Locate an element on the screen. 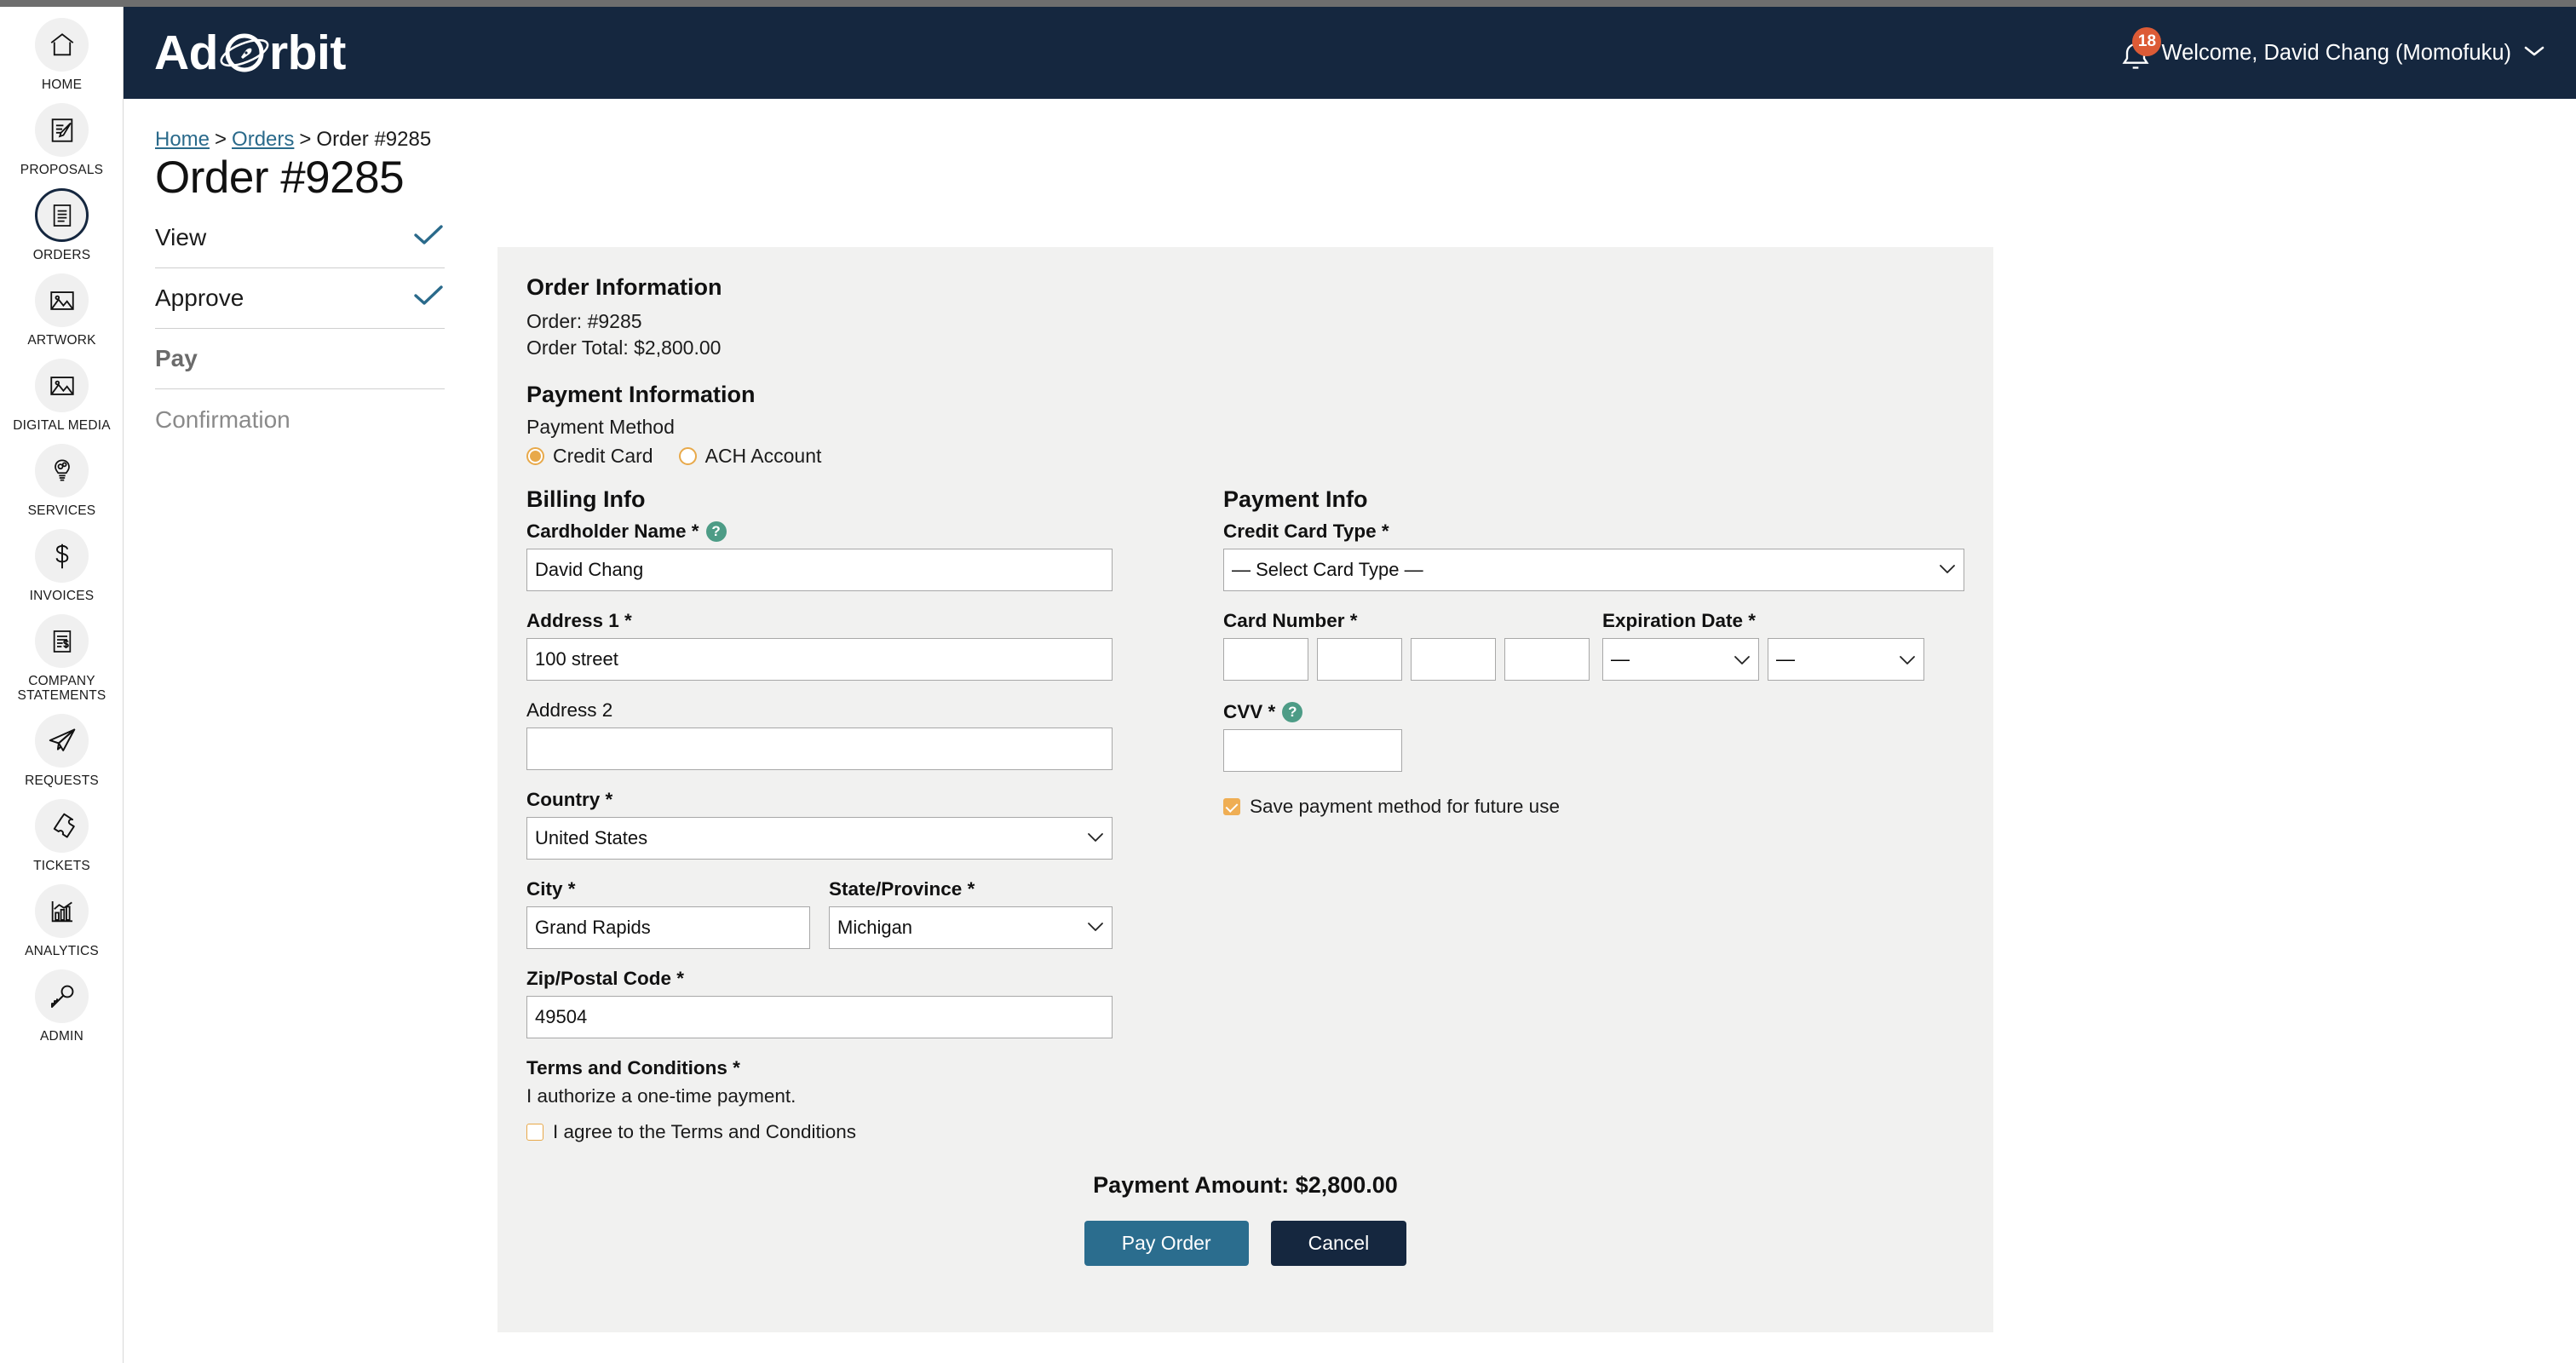  welcome-label: Welcome, David Chang (Momofuku) is located at coordinates (2336, 53).